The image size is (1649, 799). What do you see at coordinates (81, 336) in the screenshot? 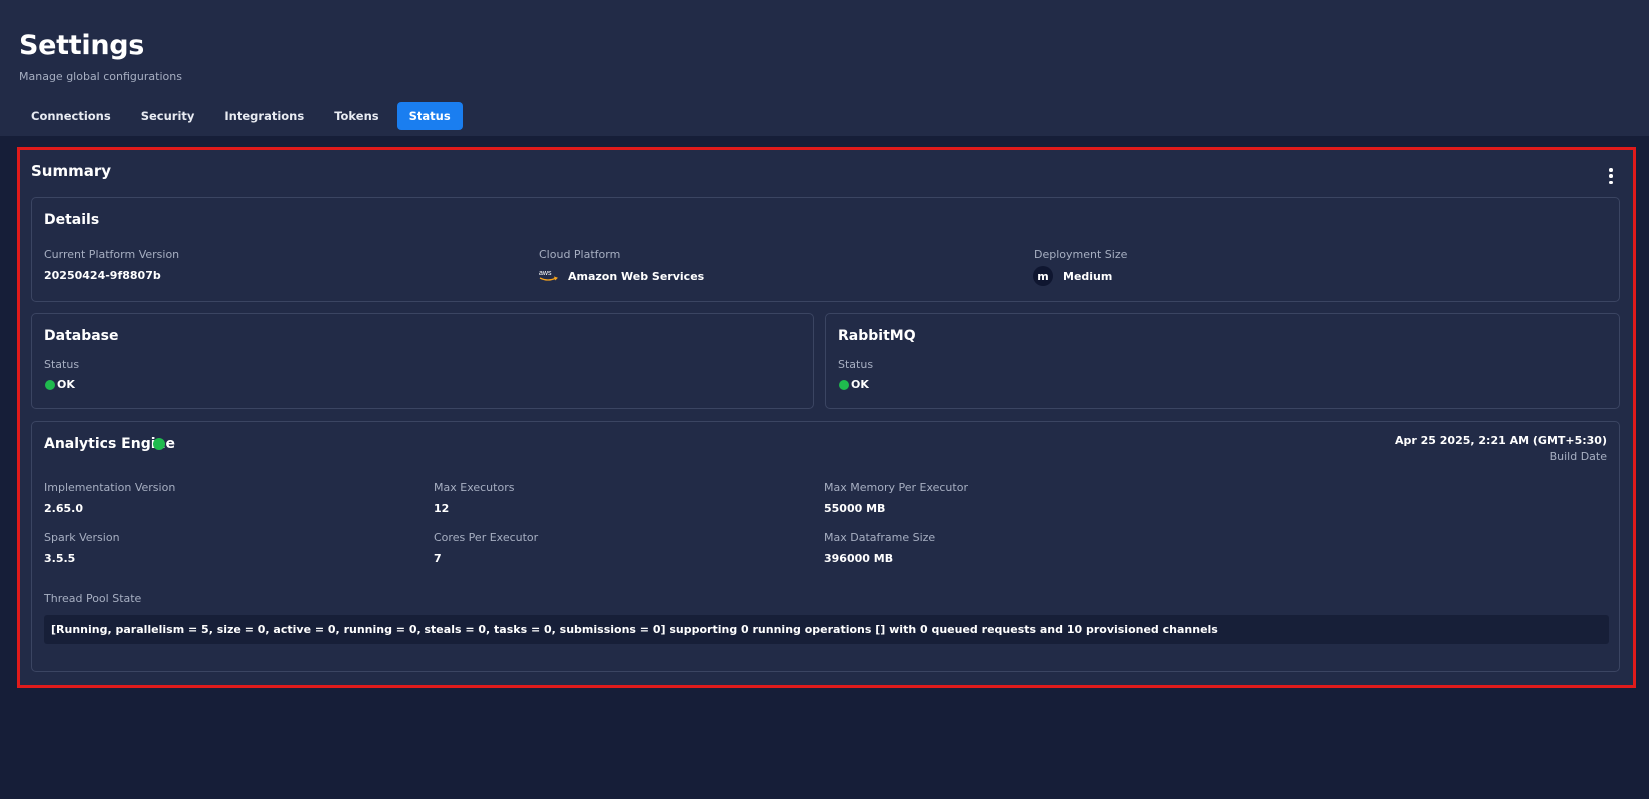
I see `database-title: Database` at bounding box center [81, 336].